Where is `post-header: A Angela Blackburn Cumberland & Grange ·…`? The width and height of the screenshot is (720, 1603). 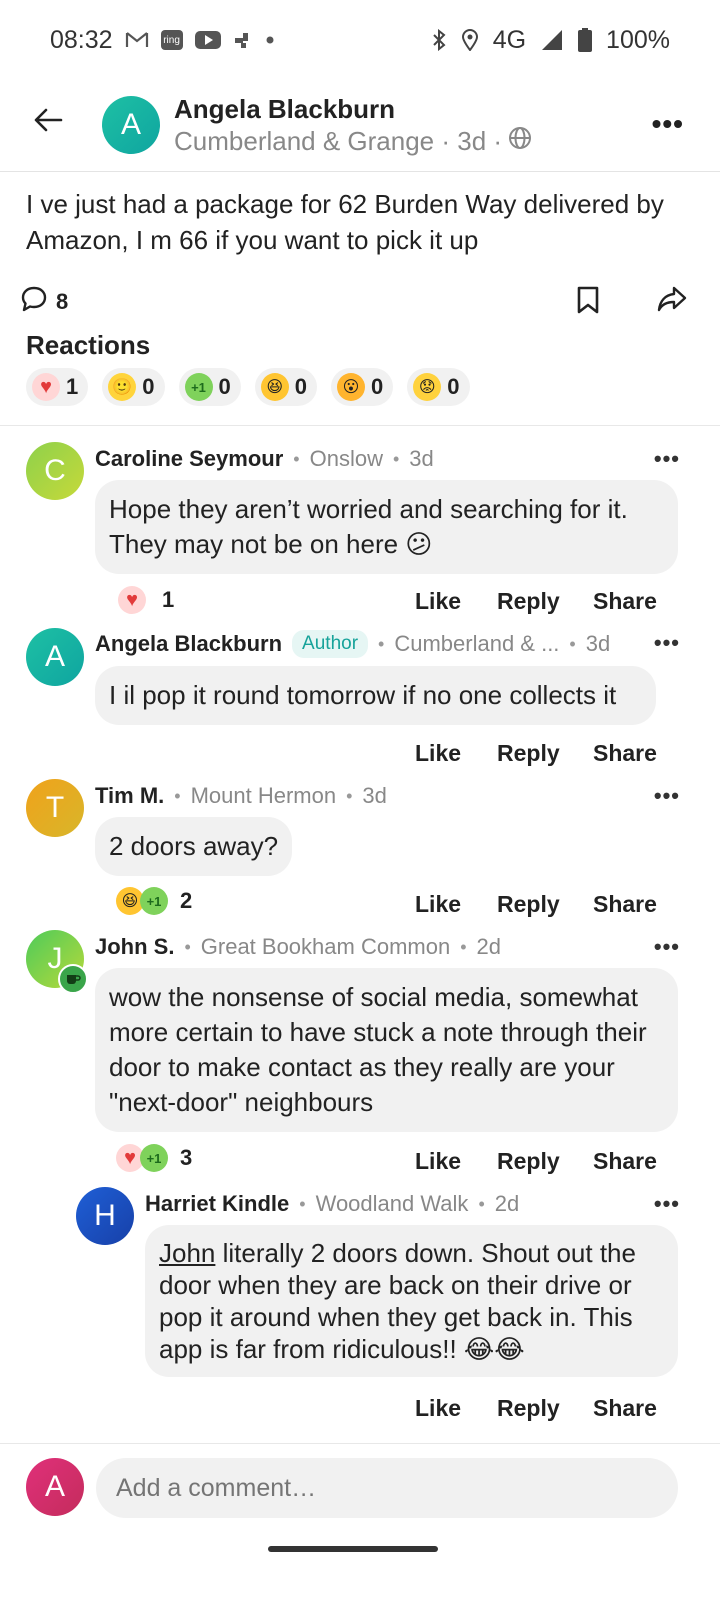 post-header: A Angela Blackburn Cumberland & Grange ·… is located at coordinates (360, 126).